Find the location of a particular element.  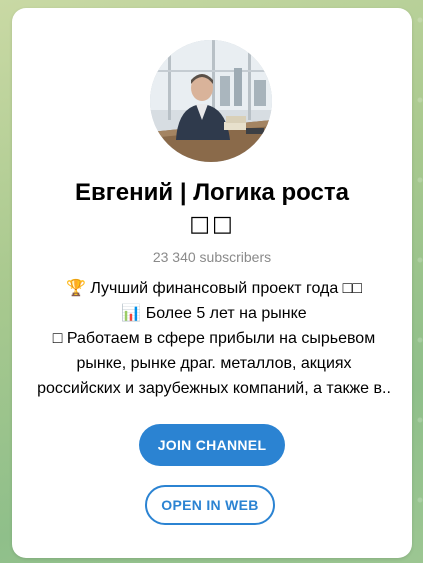

subscriber-count: 23 340 subscribers is located at coordinates (212, 257).